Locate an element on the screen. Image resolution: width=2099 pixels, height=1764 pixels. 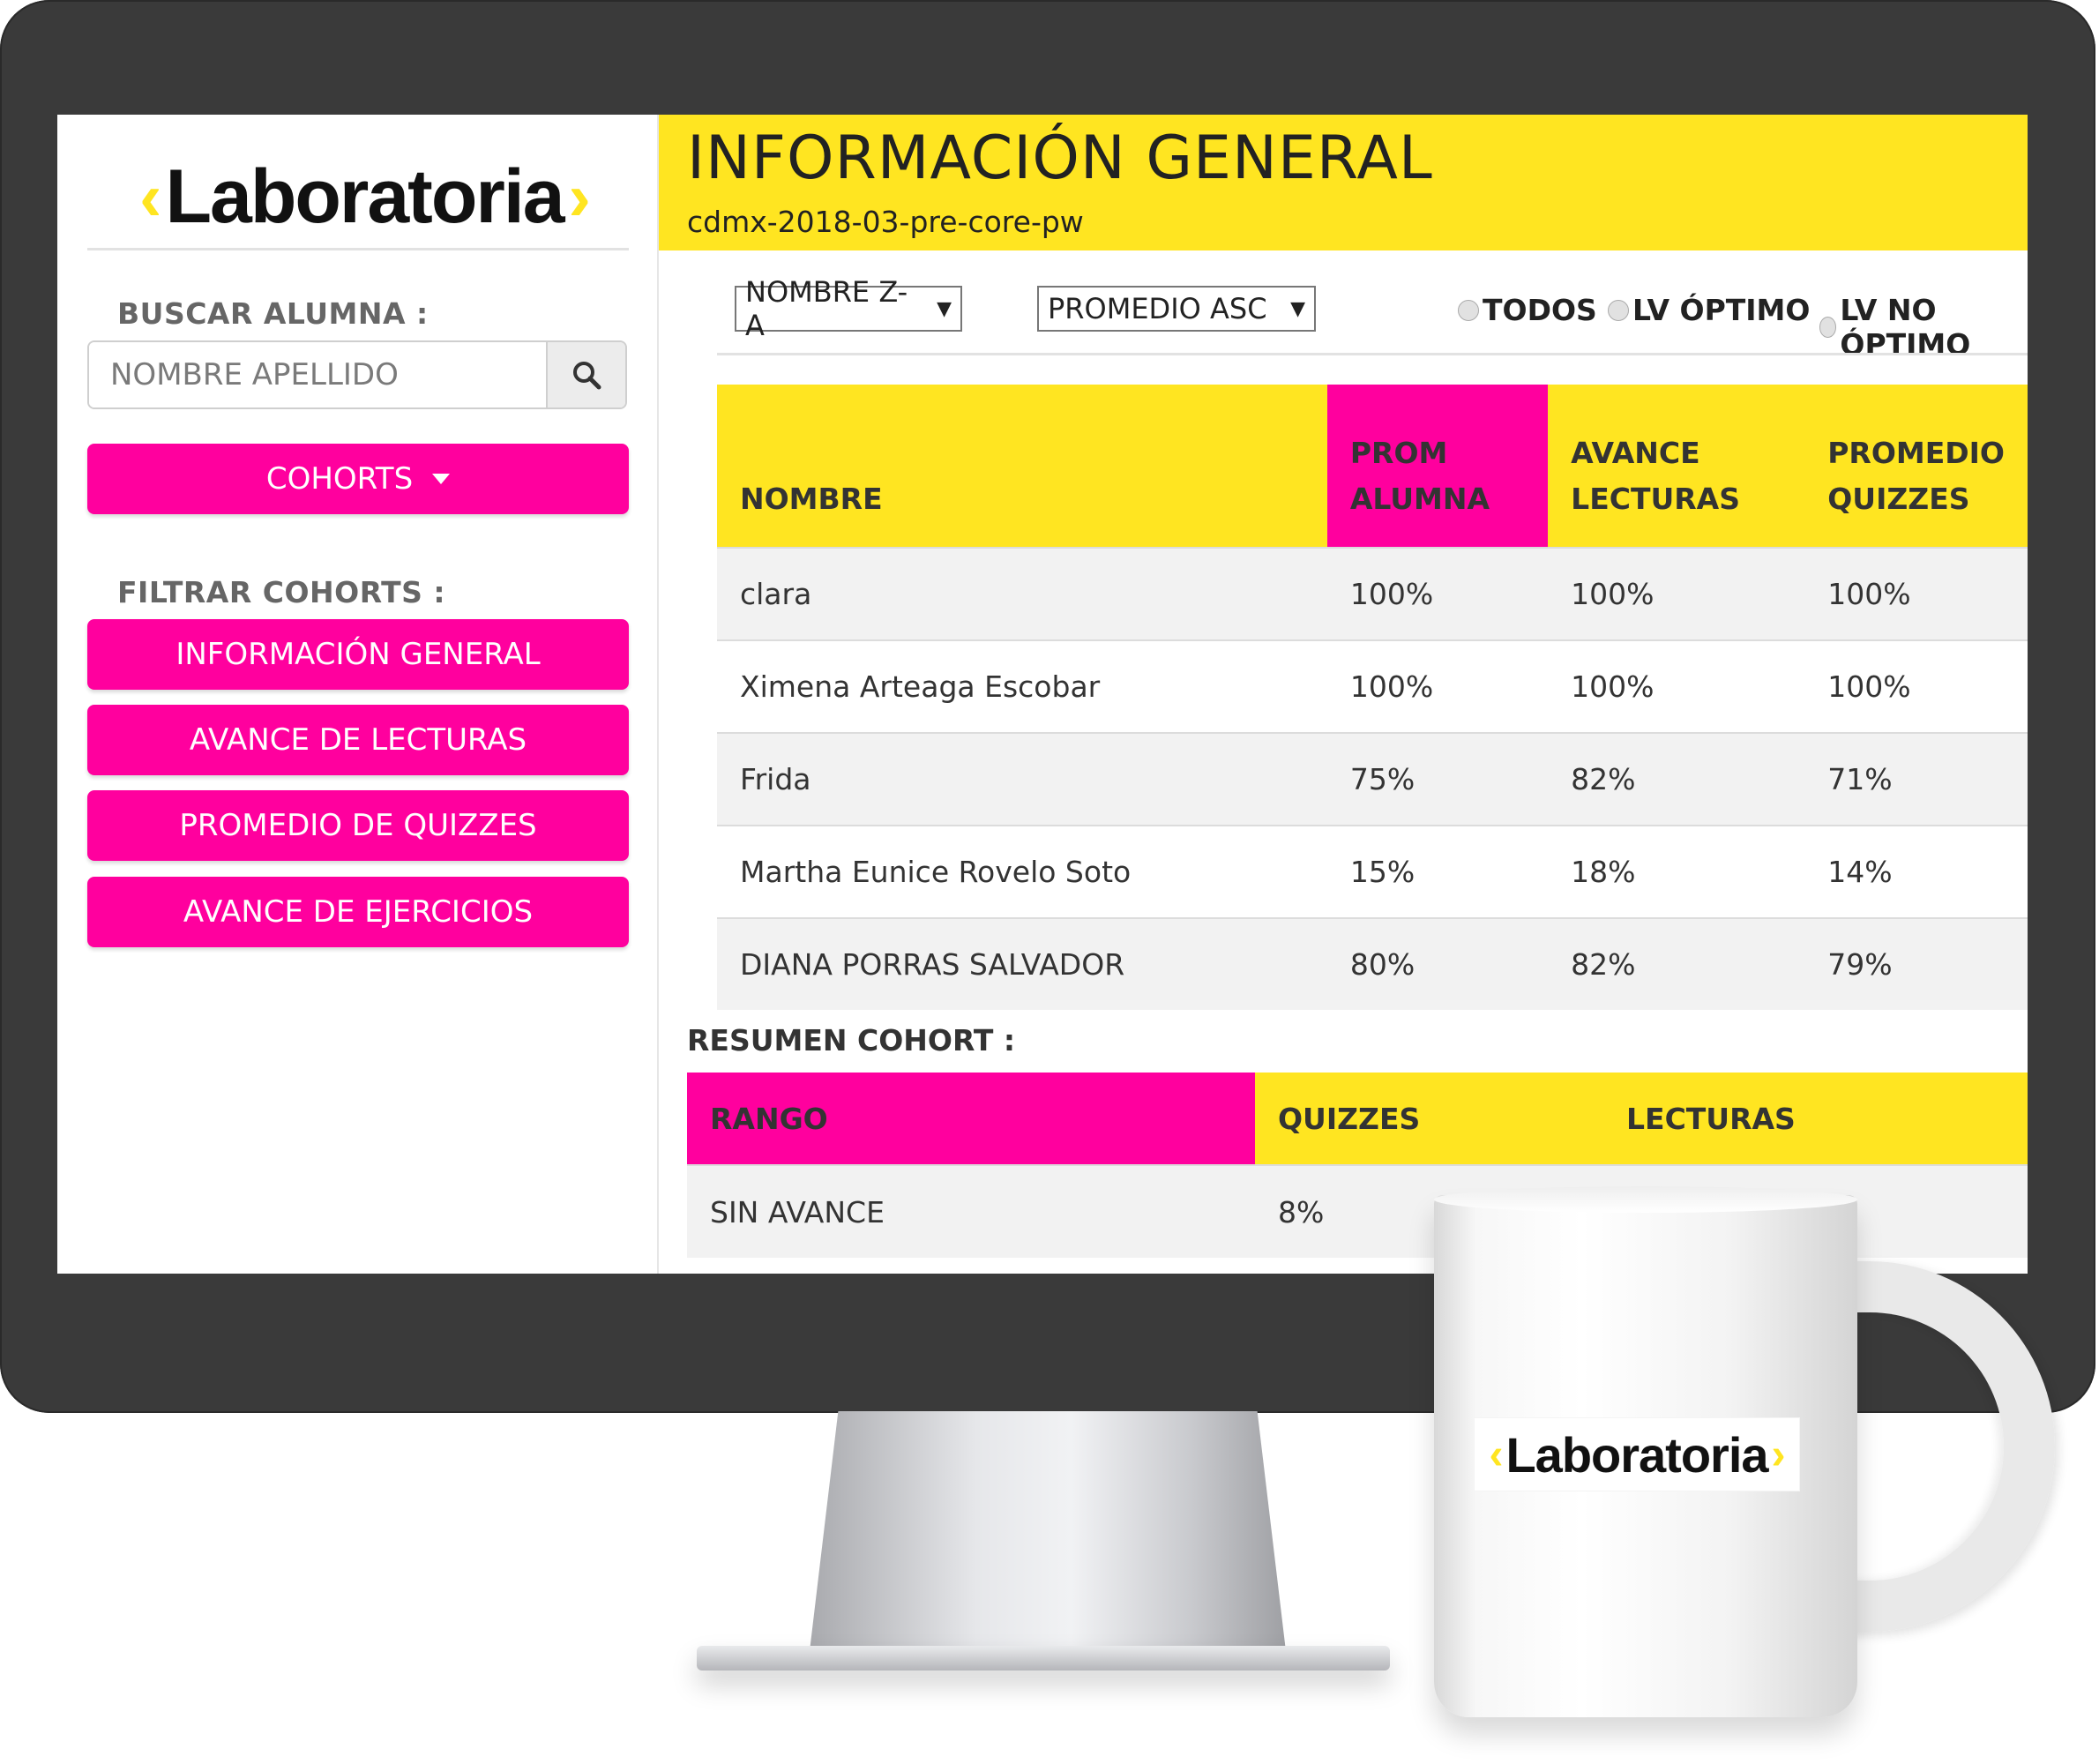
monitor-stand is located at coordinates (1048, 1531).